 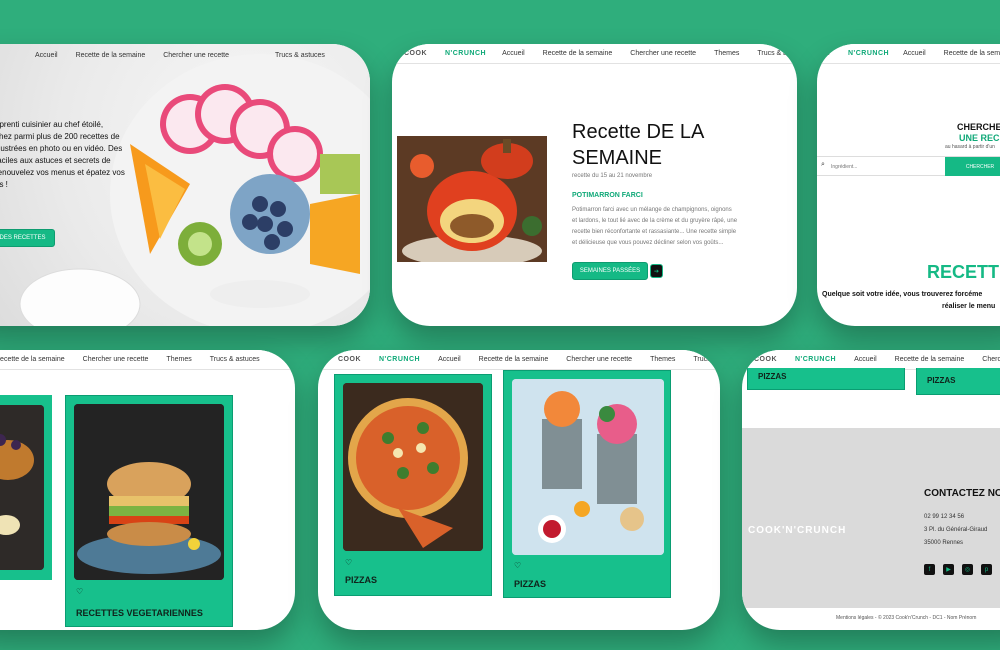 What do you see at coordinates (656, 271) in the screenshot?
I see `arrow-right-icon: ➔` at bounding box center [656, 271].